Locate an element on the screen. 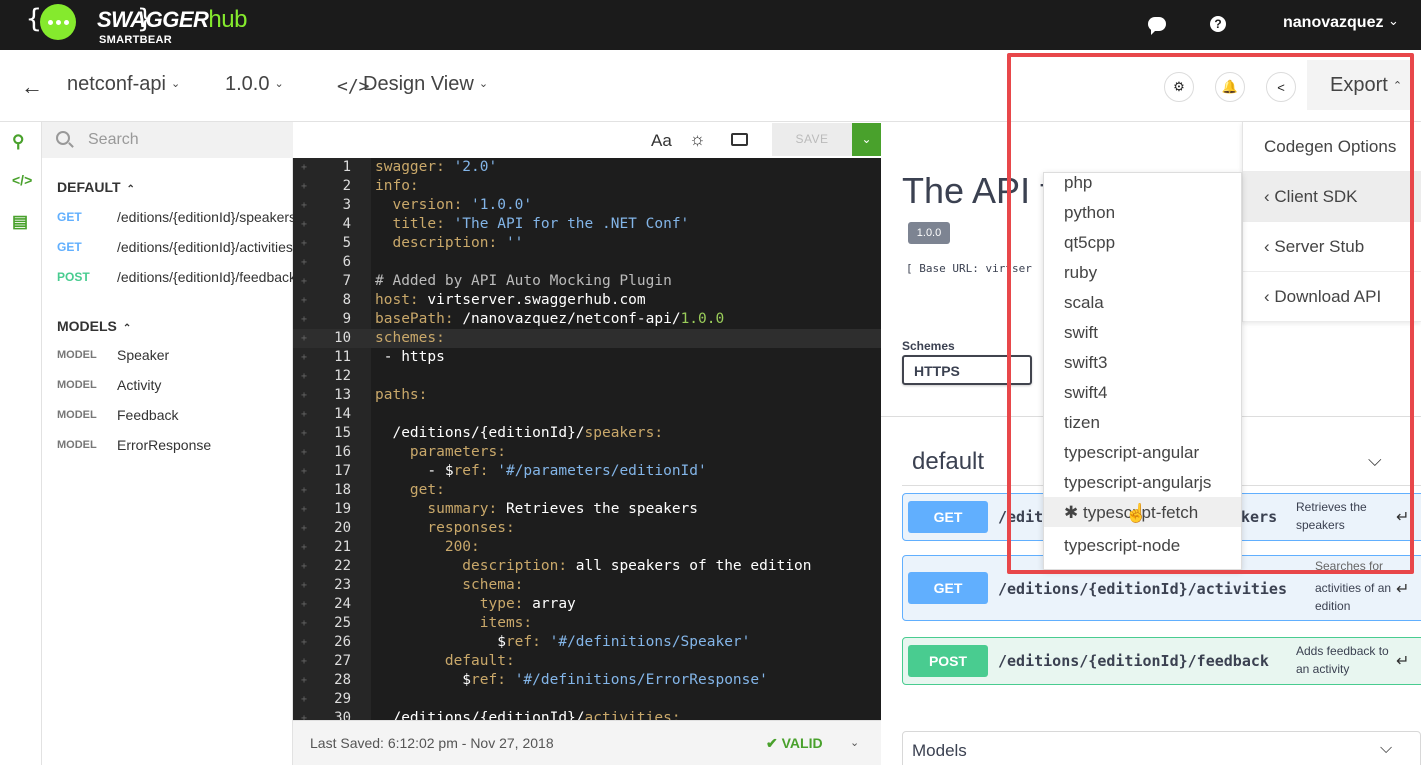  code-line: +2 info: is located at coordinates (587, 186).